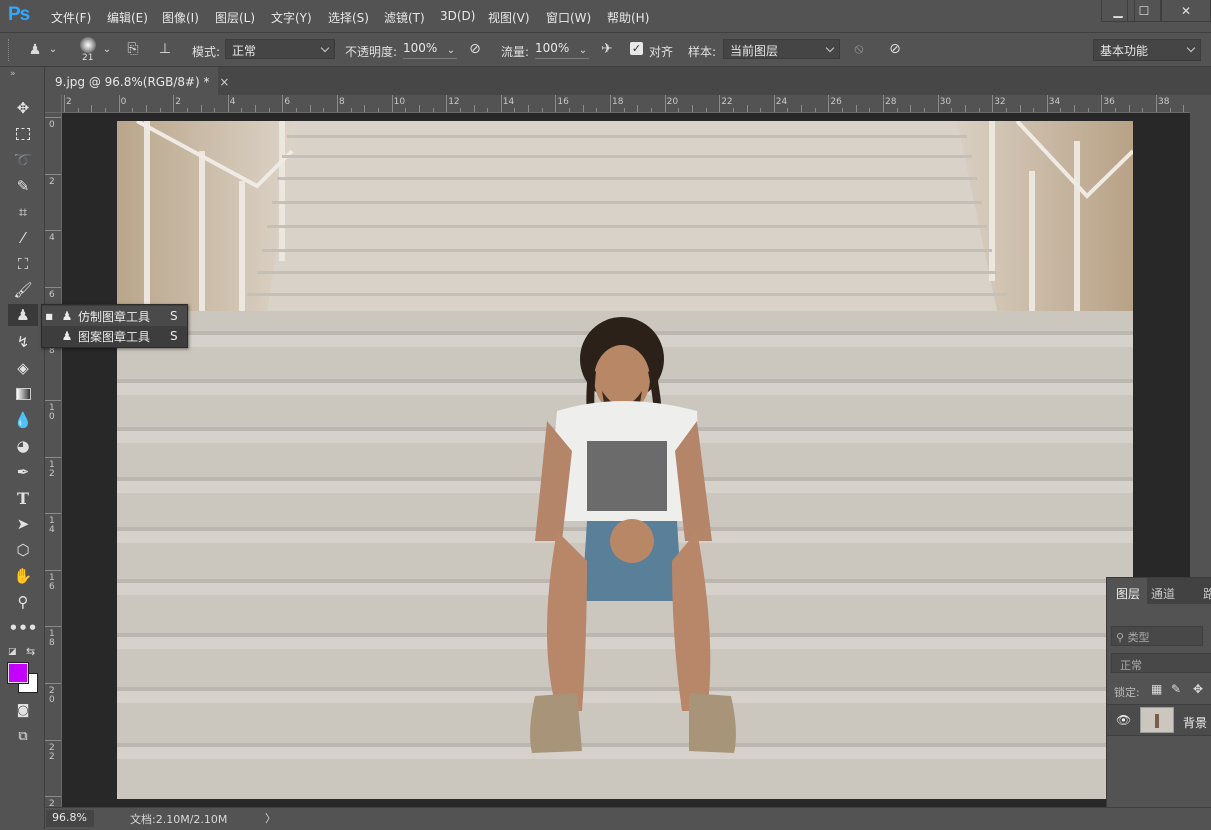 This screenshot has height=830, width=1211. I want to click on brush-tool-icon: 🖌, so click(23, 290).